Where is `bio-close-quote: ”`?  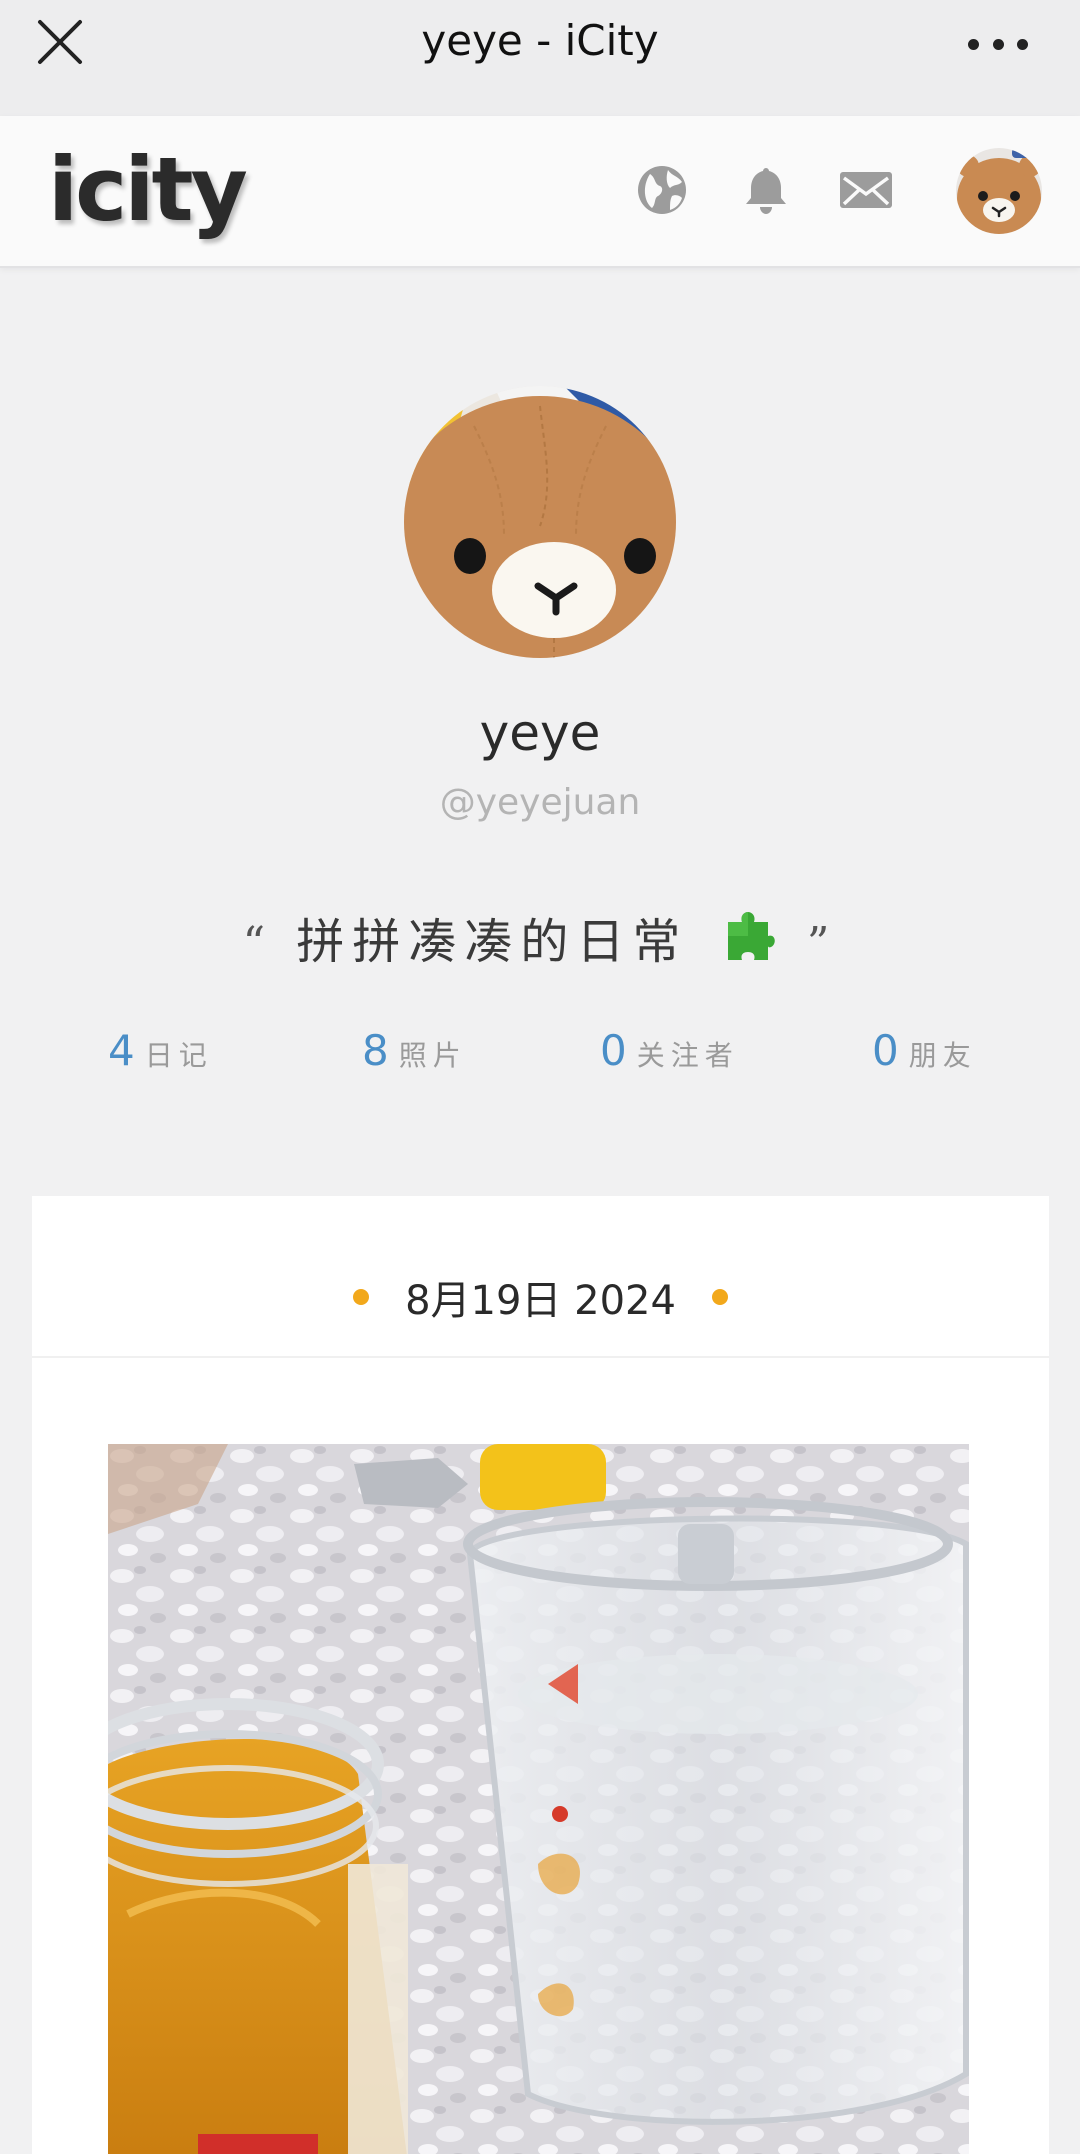 bio-close-quote: ” is located at coordinates (822, 943).